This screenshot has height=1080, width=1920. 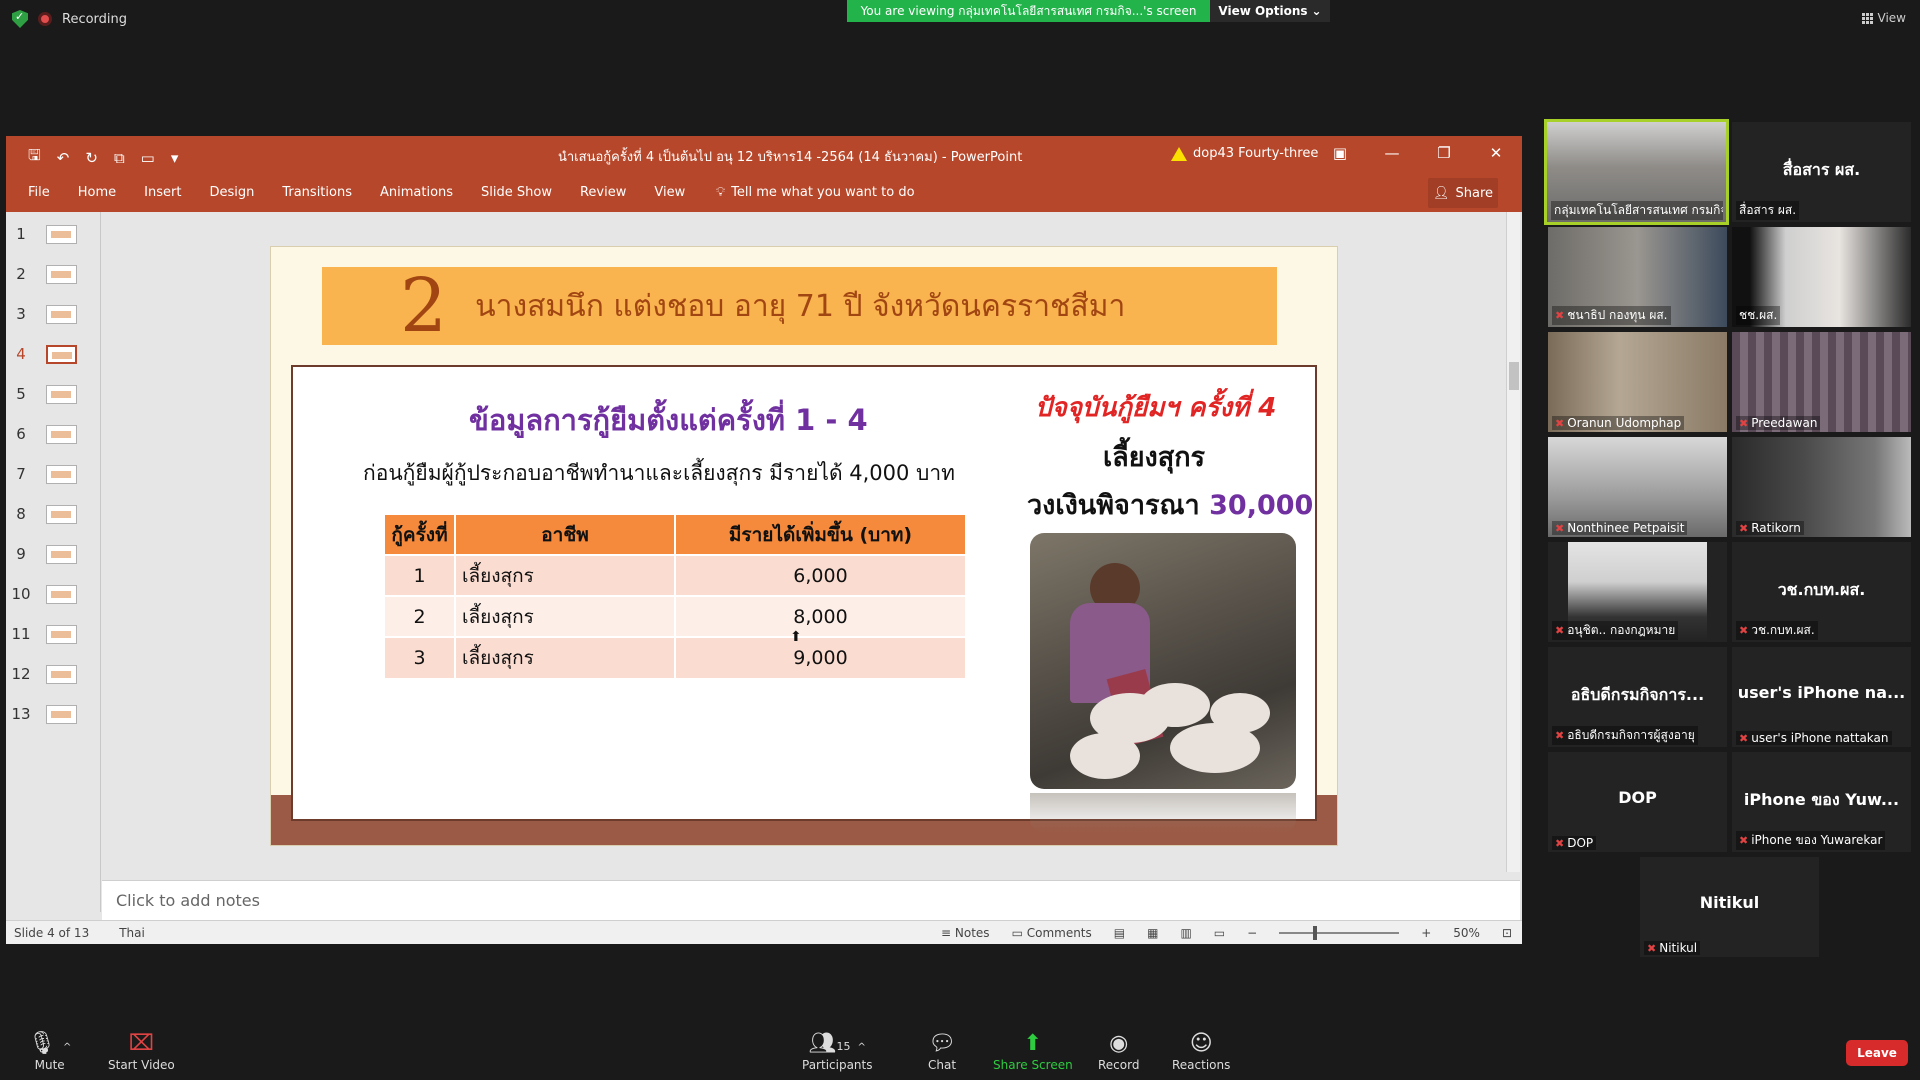 I want to click on slide-thumb: 11, so click(x=53, y=634).